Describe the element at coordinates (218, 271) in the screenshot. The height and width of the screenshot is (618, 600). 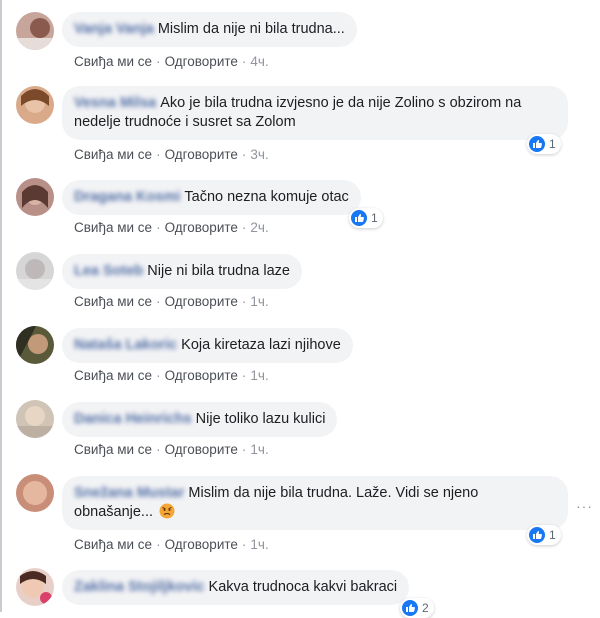
I see `comment-text: Nije ni bila trudna laze` at that location.